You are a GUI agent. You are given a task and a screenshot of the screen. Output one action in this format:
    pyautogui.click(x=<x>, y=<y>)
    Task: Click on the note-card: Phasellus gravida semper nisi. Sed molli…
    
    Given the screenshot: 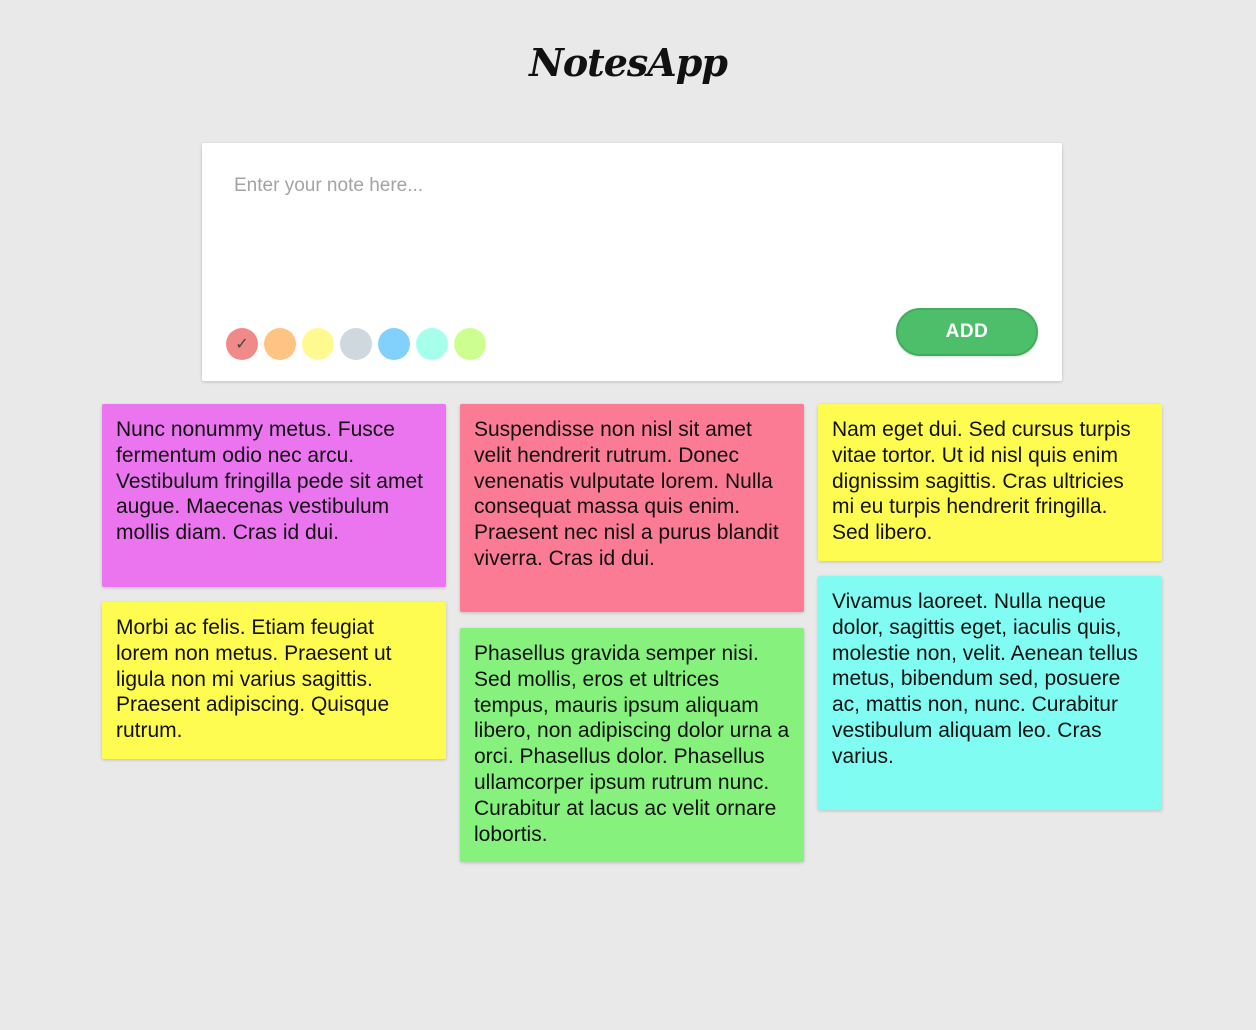 What is the action you would take?
    pyautogui.click(x=632, y=745)
    